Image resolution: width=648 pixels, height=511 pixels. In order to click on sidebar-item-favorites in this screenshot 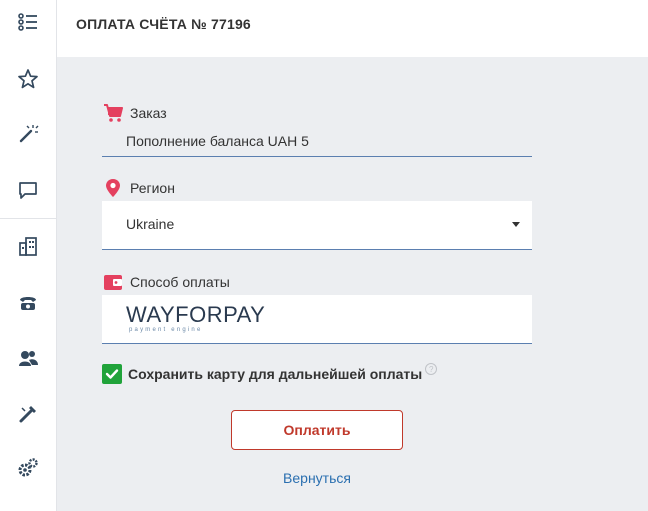, I will do `click(28, 79)`.